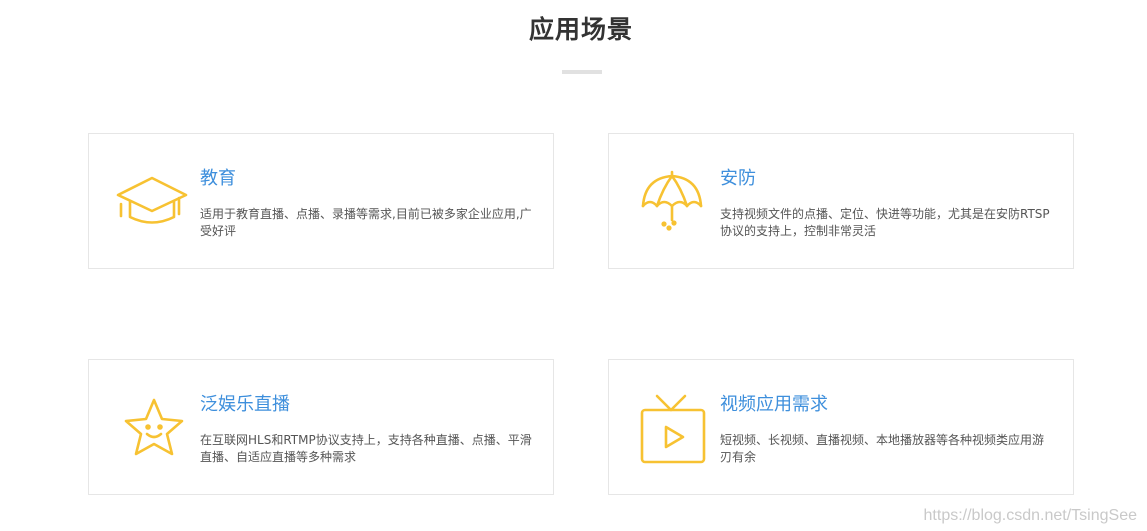 The height and width of the screenshot is (531, 1147). I want to click on section-title: 应用场景, so click(580, 29).